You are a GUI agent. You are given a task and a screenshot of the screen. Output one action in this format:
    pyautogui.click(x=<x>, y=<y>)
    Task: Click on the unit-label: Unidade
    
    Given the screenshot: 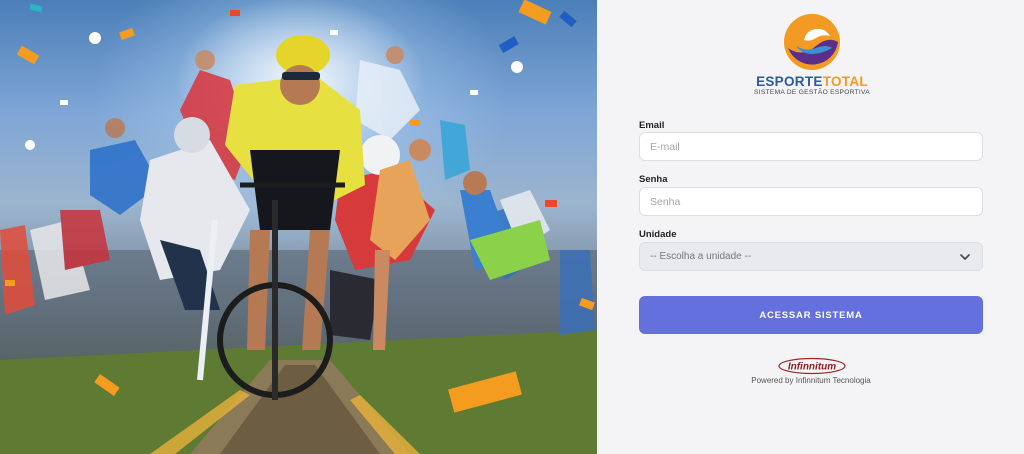 What is the action you would take?
    pyautogui.click(x=658, y=234)
    